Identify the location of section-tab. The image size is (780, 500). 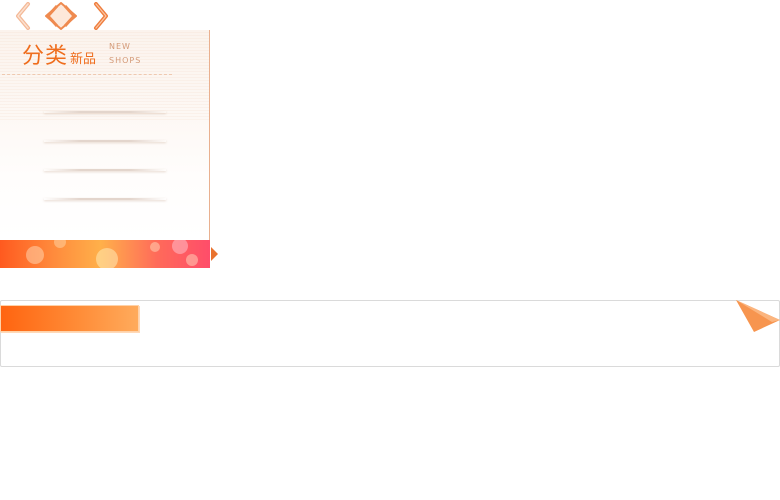
(69, 318).